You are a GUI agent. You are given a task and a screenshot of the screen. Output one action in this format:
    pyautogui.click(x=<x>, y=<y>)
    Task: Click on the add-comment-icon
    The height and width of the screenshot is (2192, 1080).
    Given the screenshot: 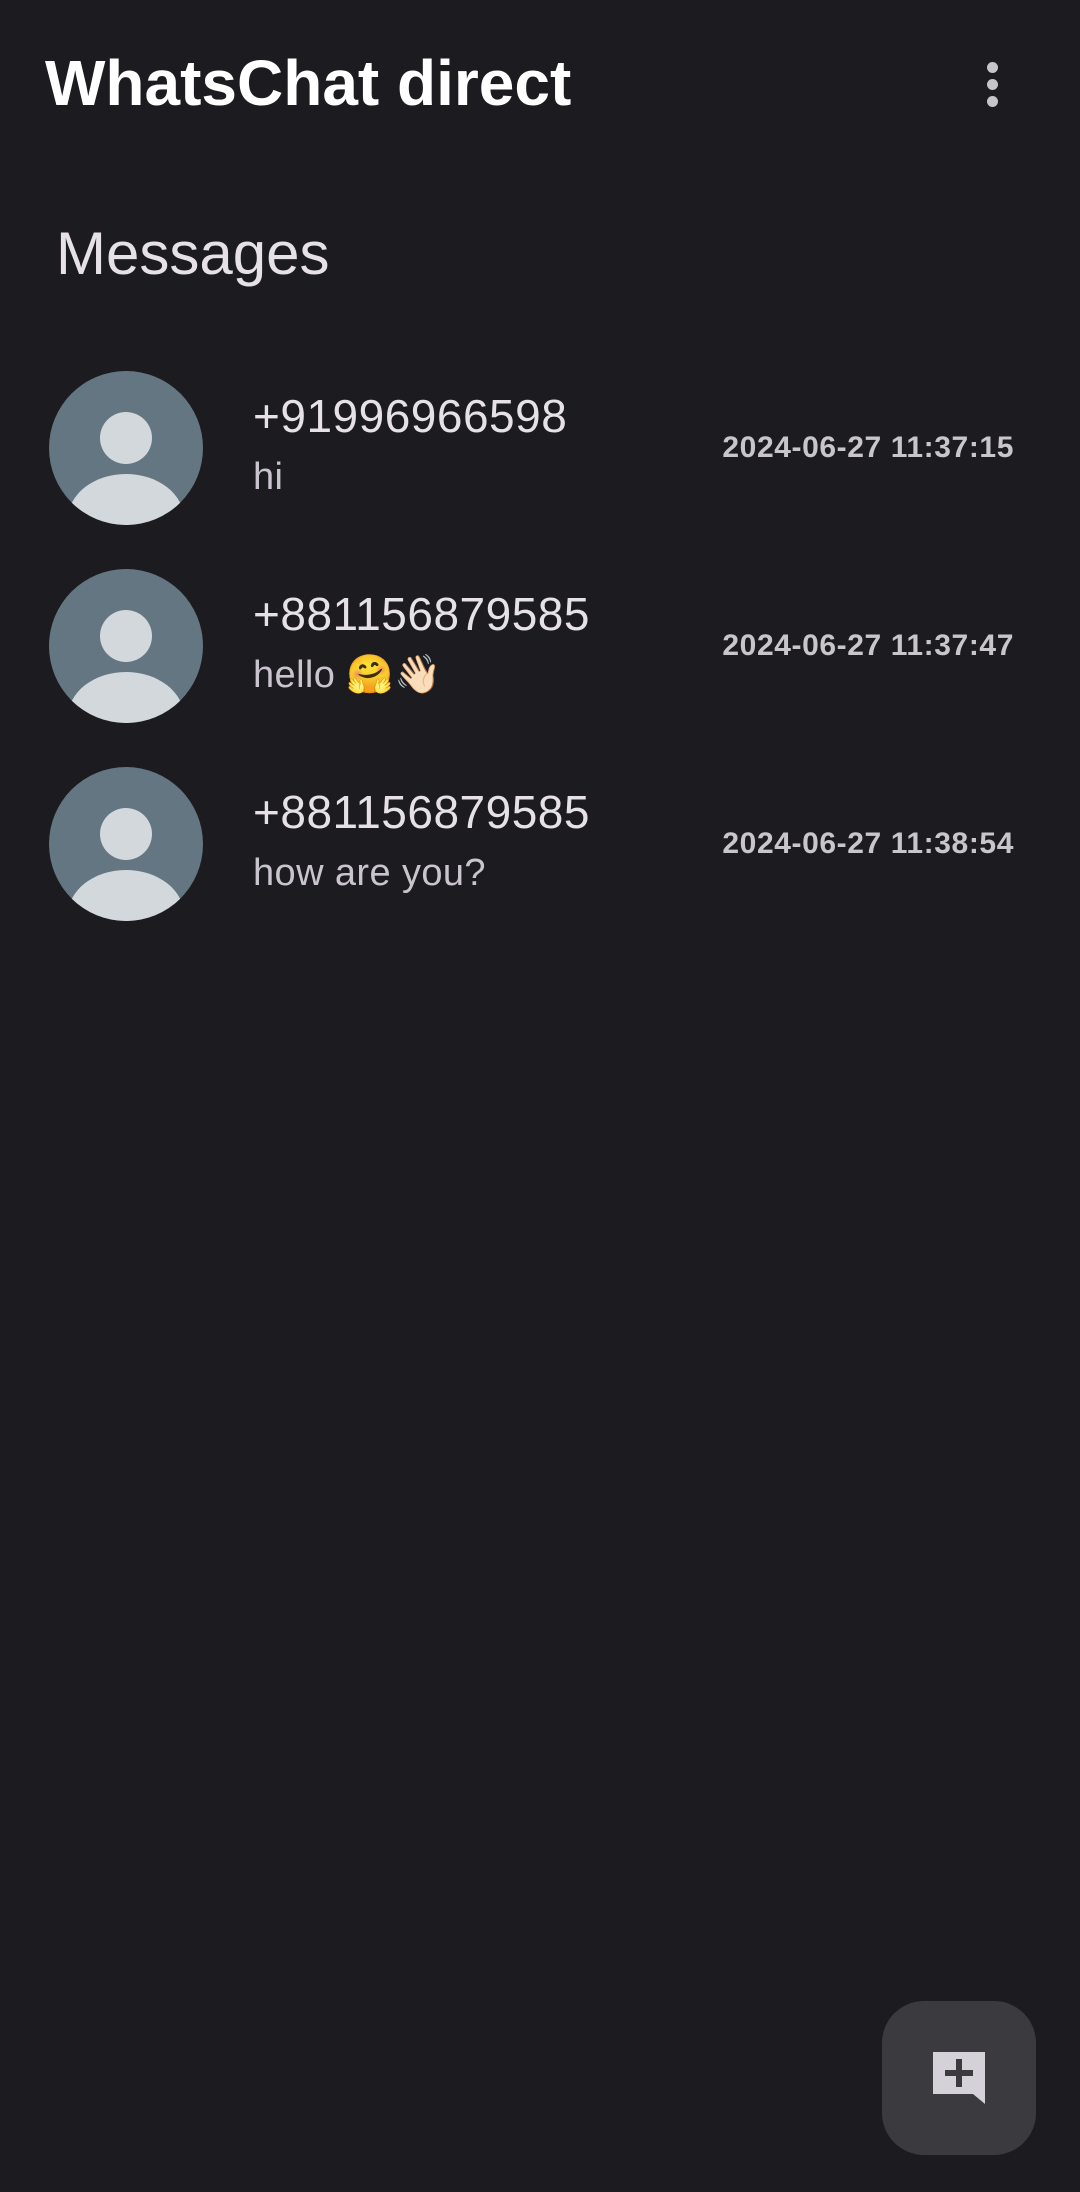 What is the action you would take?
    pyautogui.click(x=959, y=2078)
    